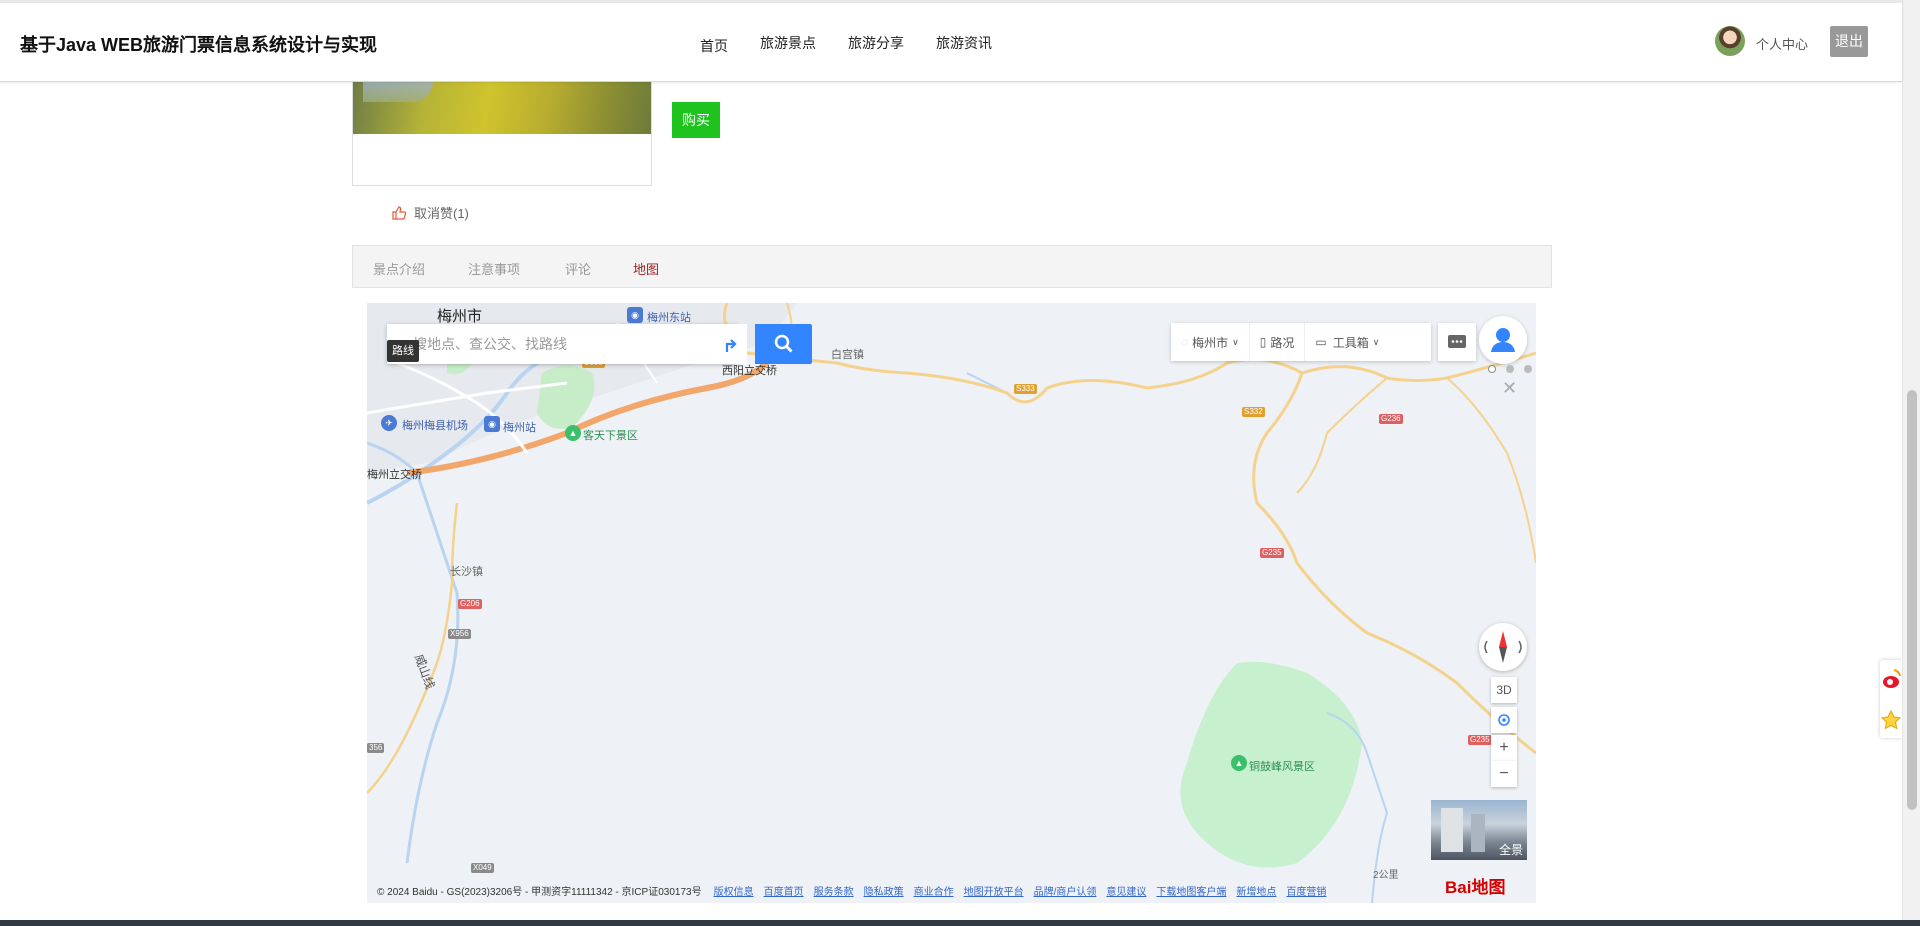 This screenshot has width=1920, height=926. I want to click on zoom-in-button: +, so click(1504, 748).